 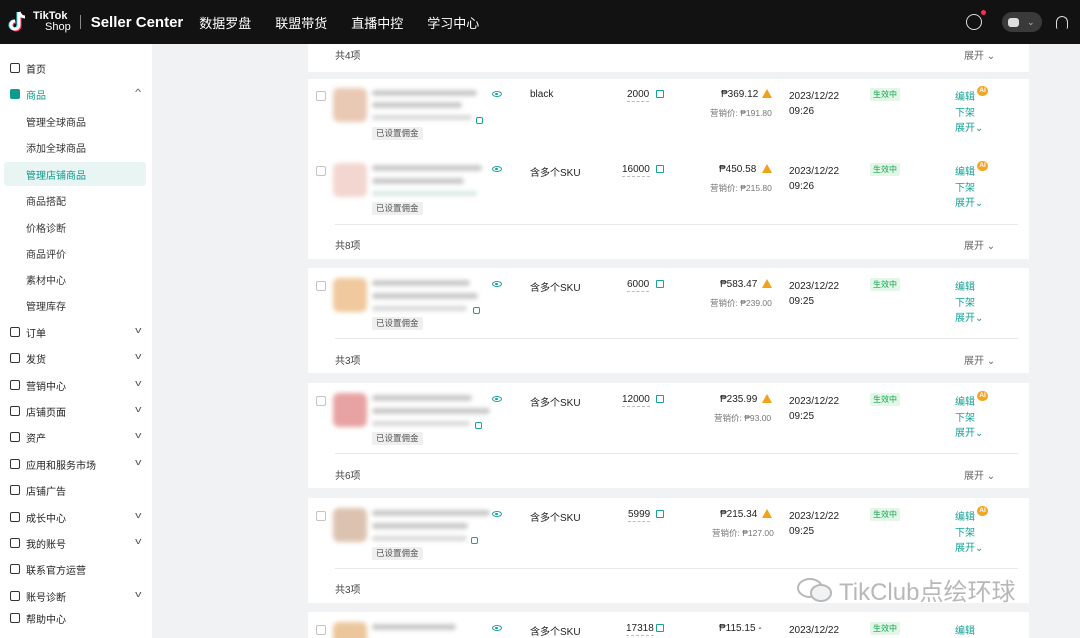 What do you see at coordinates (39, 22) in the screenshot?
I see `tiktok-shop-logo: TikTok Shop` at bounding box center [39, 22].